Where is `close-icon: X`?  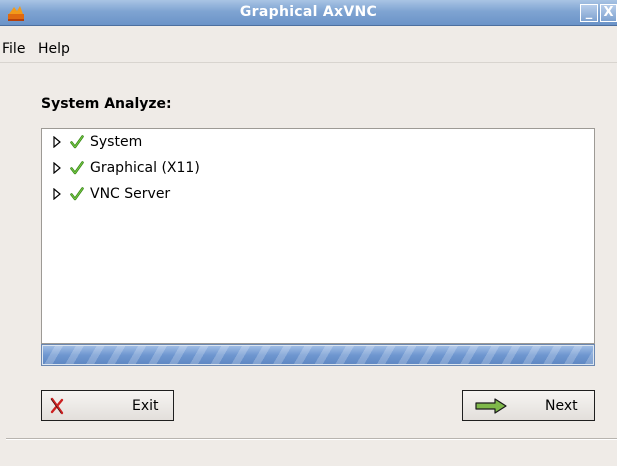 close-icon: X is located at coordinates (608, 12).